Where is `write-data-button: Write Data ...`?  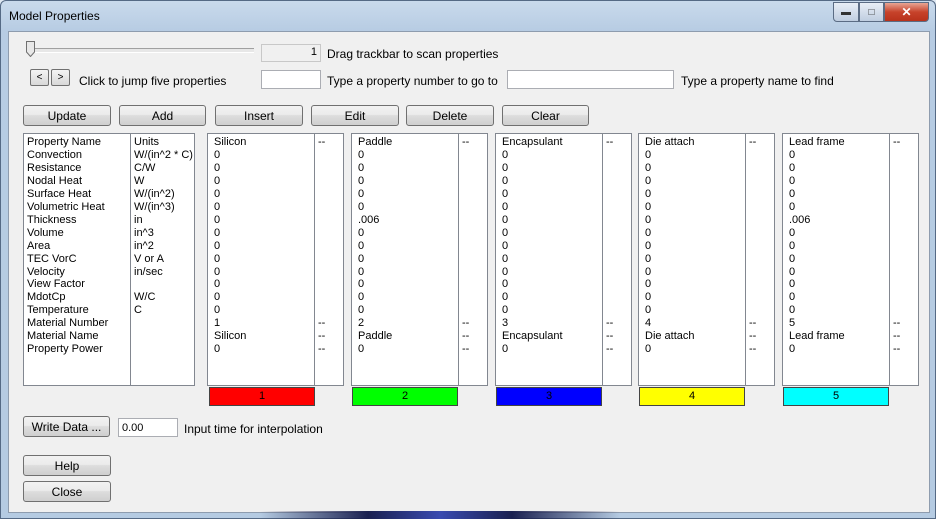 write-data-button: Write Data ... is located at coordinates (66, 426).